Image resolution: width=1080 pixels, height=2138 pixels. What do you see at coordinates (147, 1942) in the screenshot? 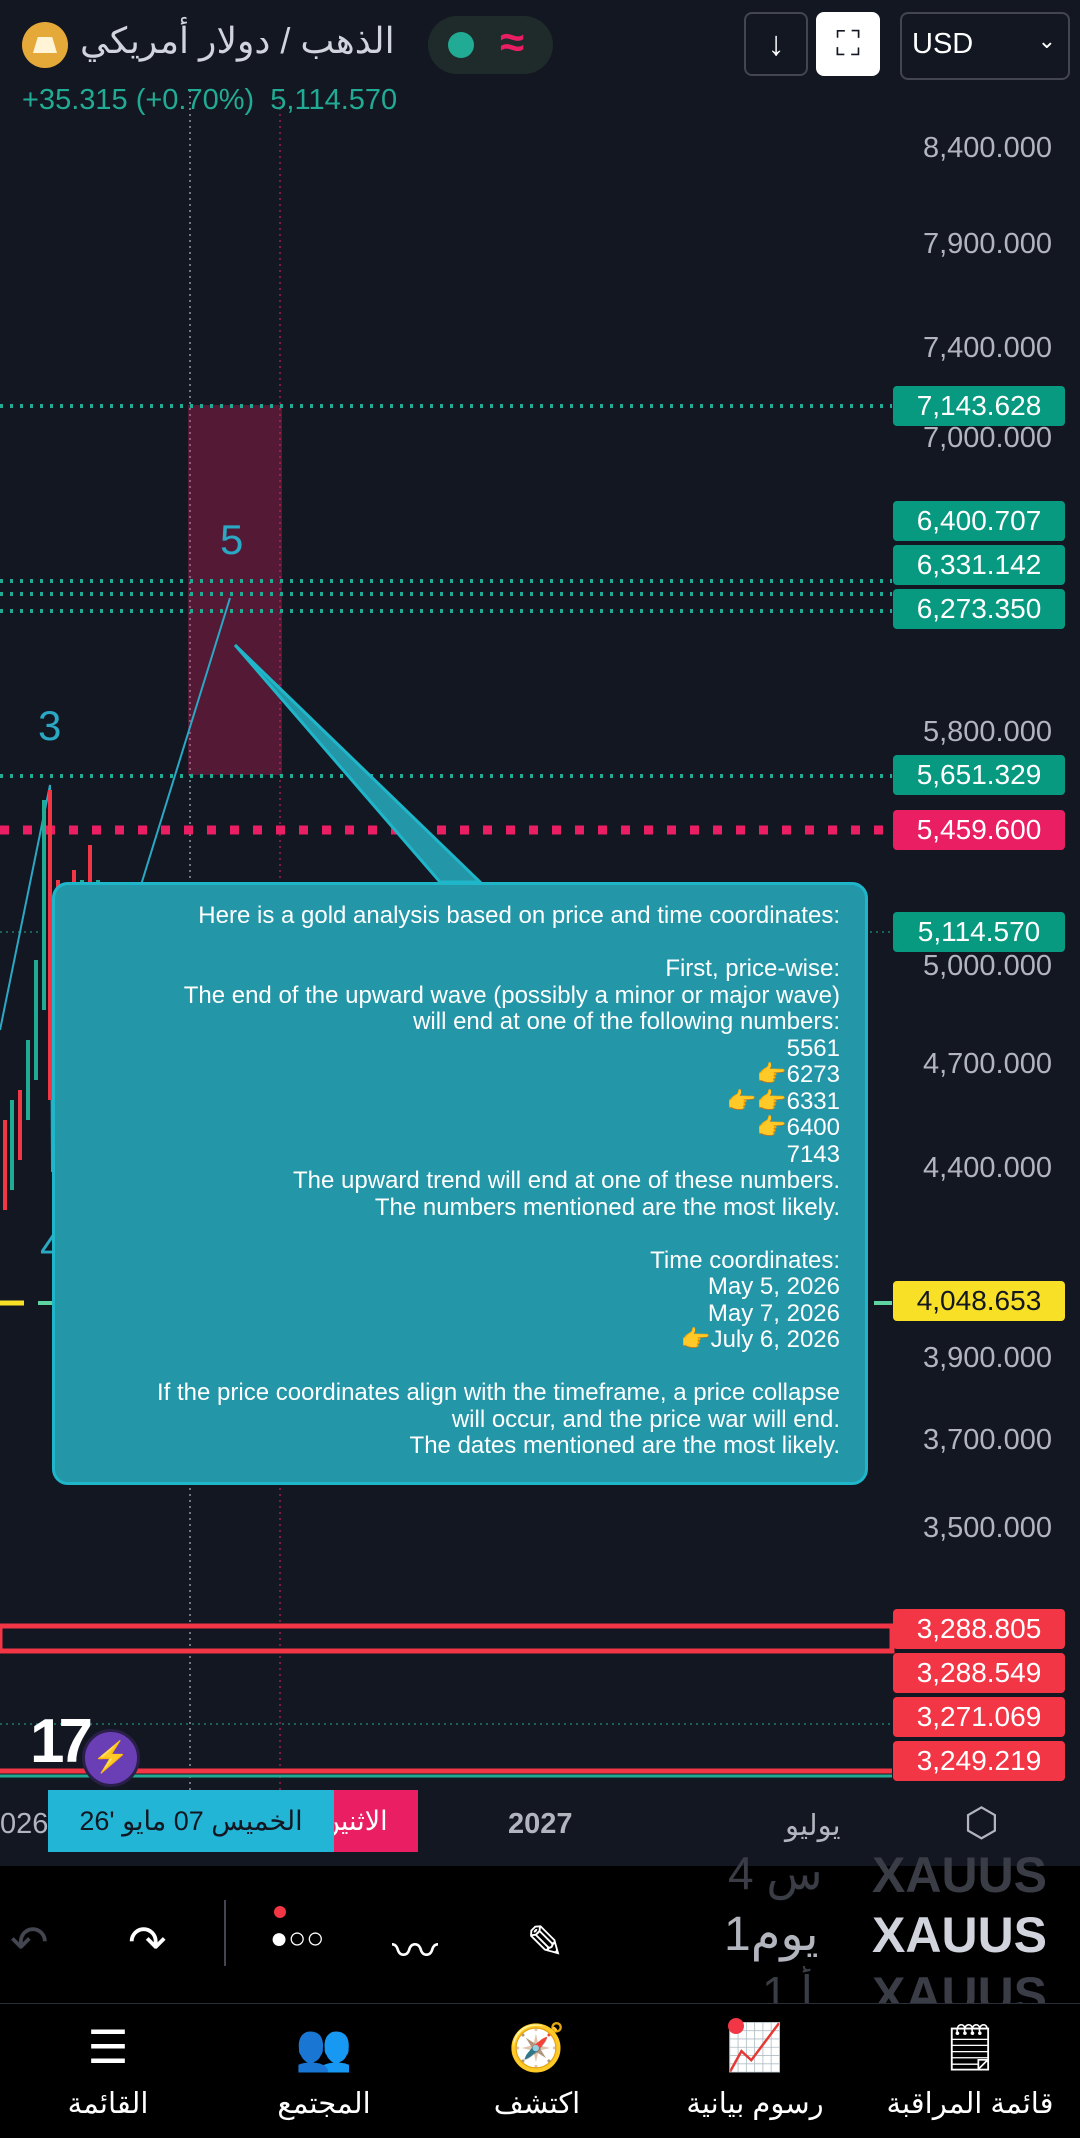
I see `redo-icon: ↷` at bounding box center [147, 1942].